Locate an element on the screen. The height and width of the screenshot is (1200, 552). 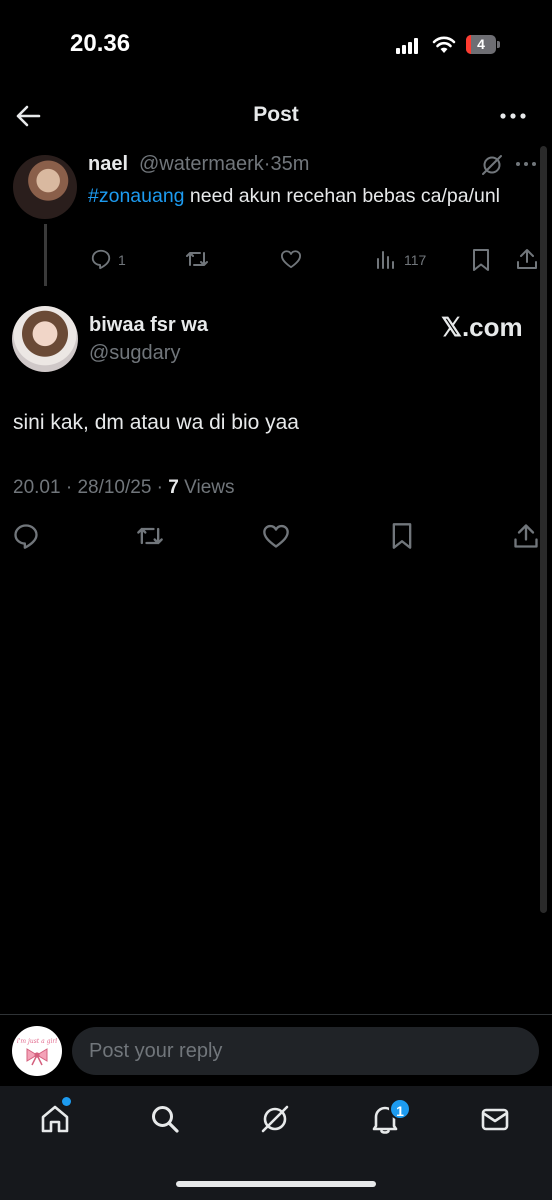
author-handle: @watermaerk is located at coordinates (201, 164).